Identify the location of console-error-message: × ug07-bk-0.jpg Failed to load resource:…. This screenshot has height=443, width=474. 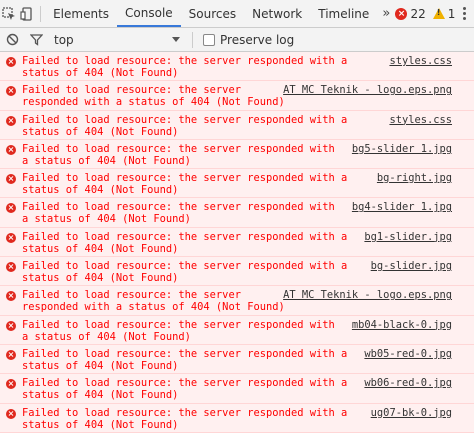
(237, 418).